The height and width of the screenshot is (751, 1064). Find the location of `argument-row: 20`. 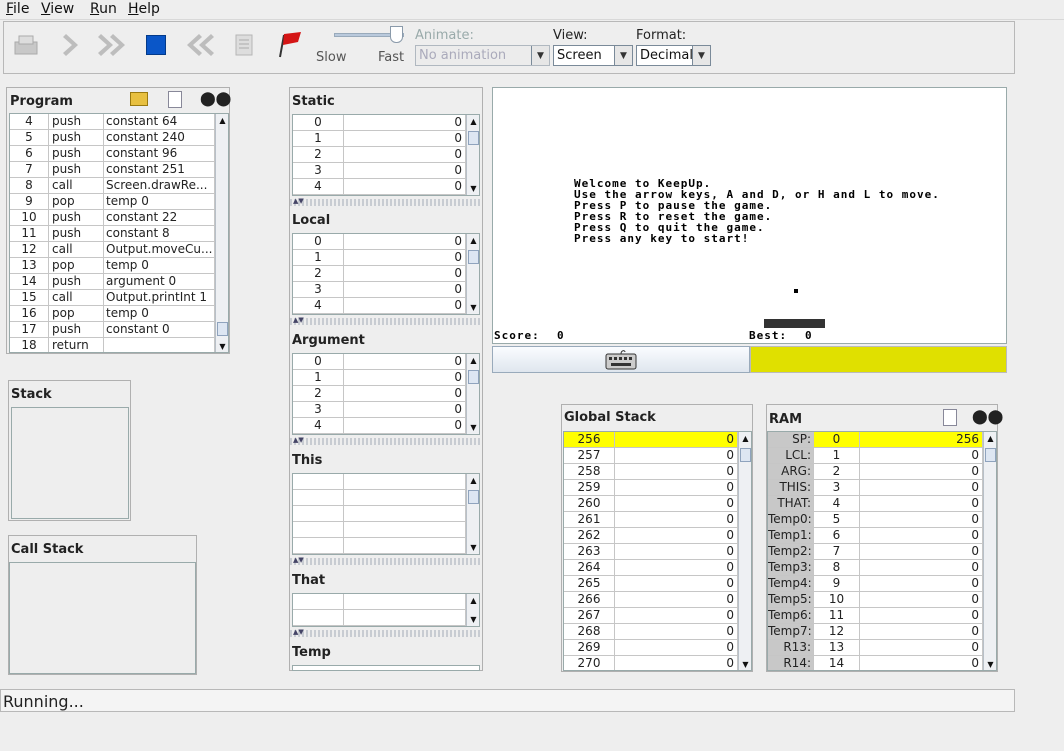

argument-row: 20 is located at coordinates (379, 394).